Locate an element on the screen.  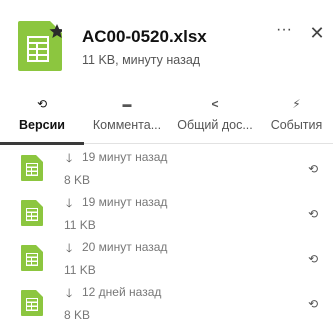
tab-versions: ⟲ Версии is located at coordinates (42, 117).